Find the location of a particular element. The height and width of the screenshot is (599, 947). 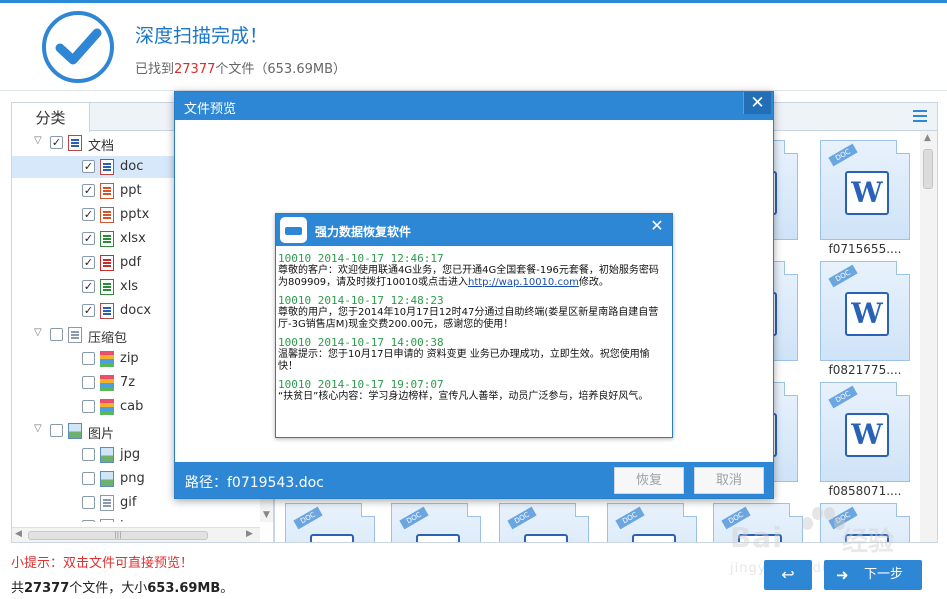

forward-arrow-icon: ➜ is located at coordinates (842, 575).